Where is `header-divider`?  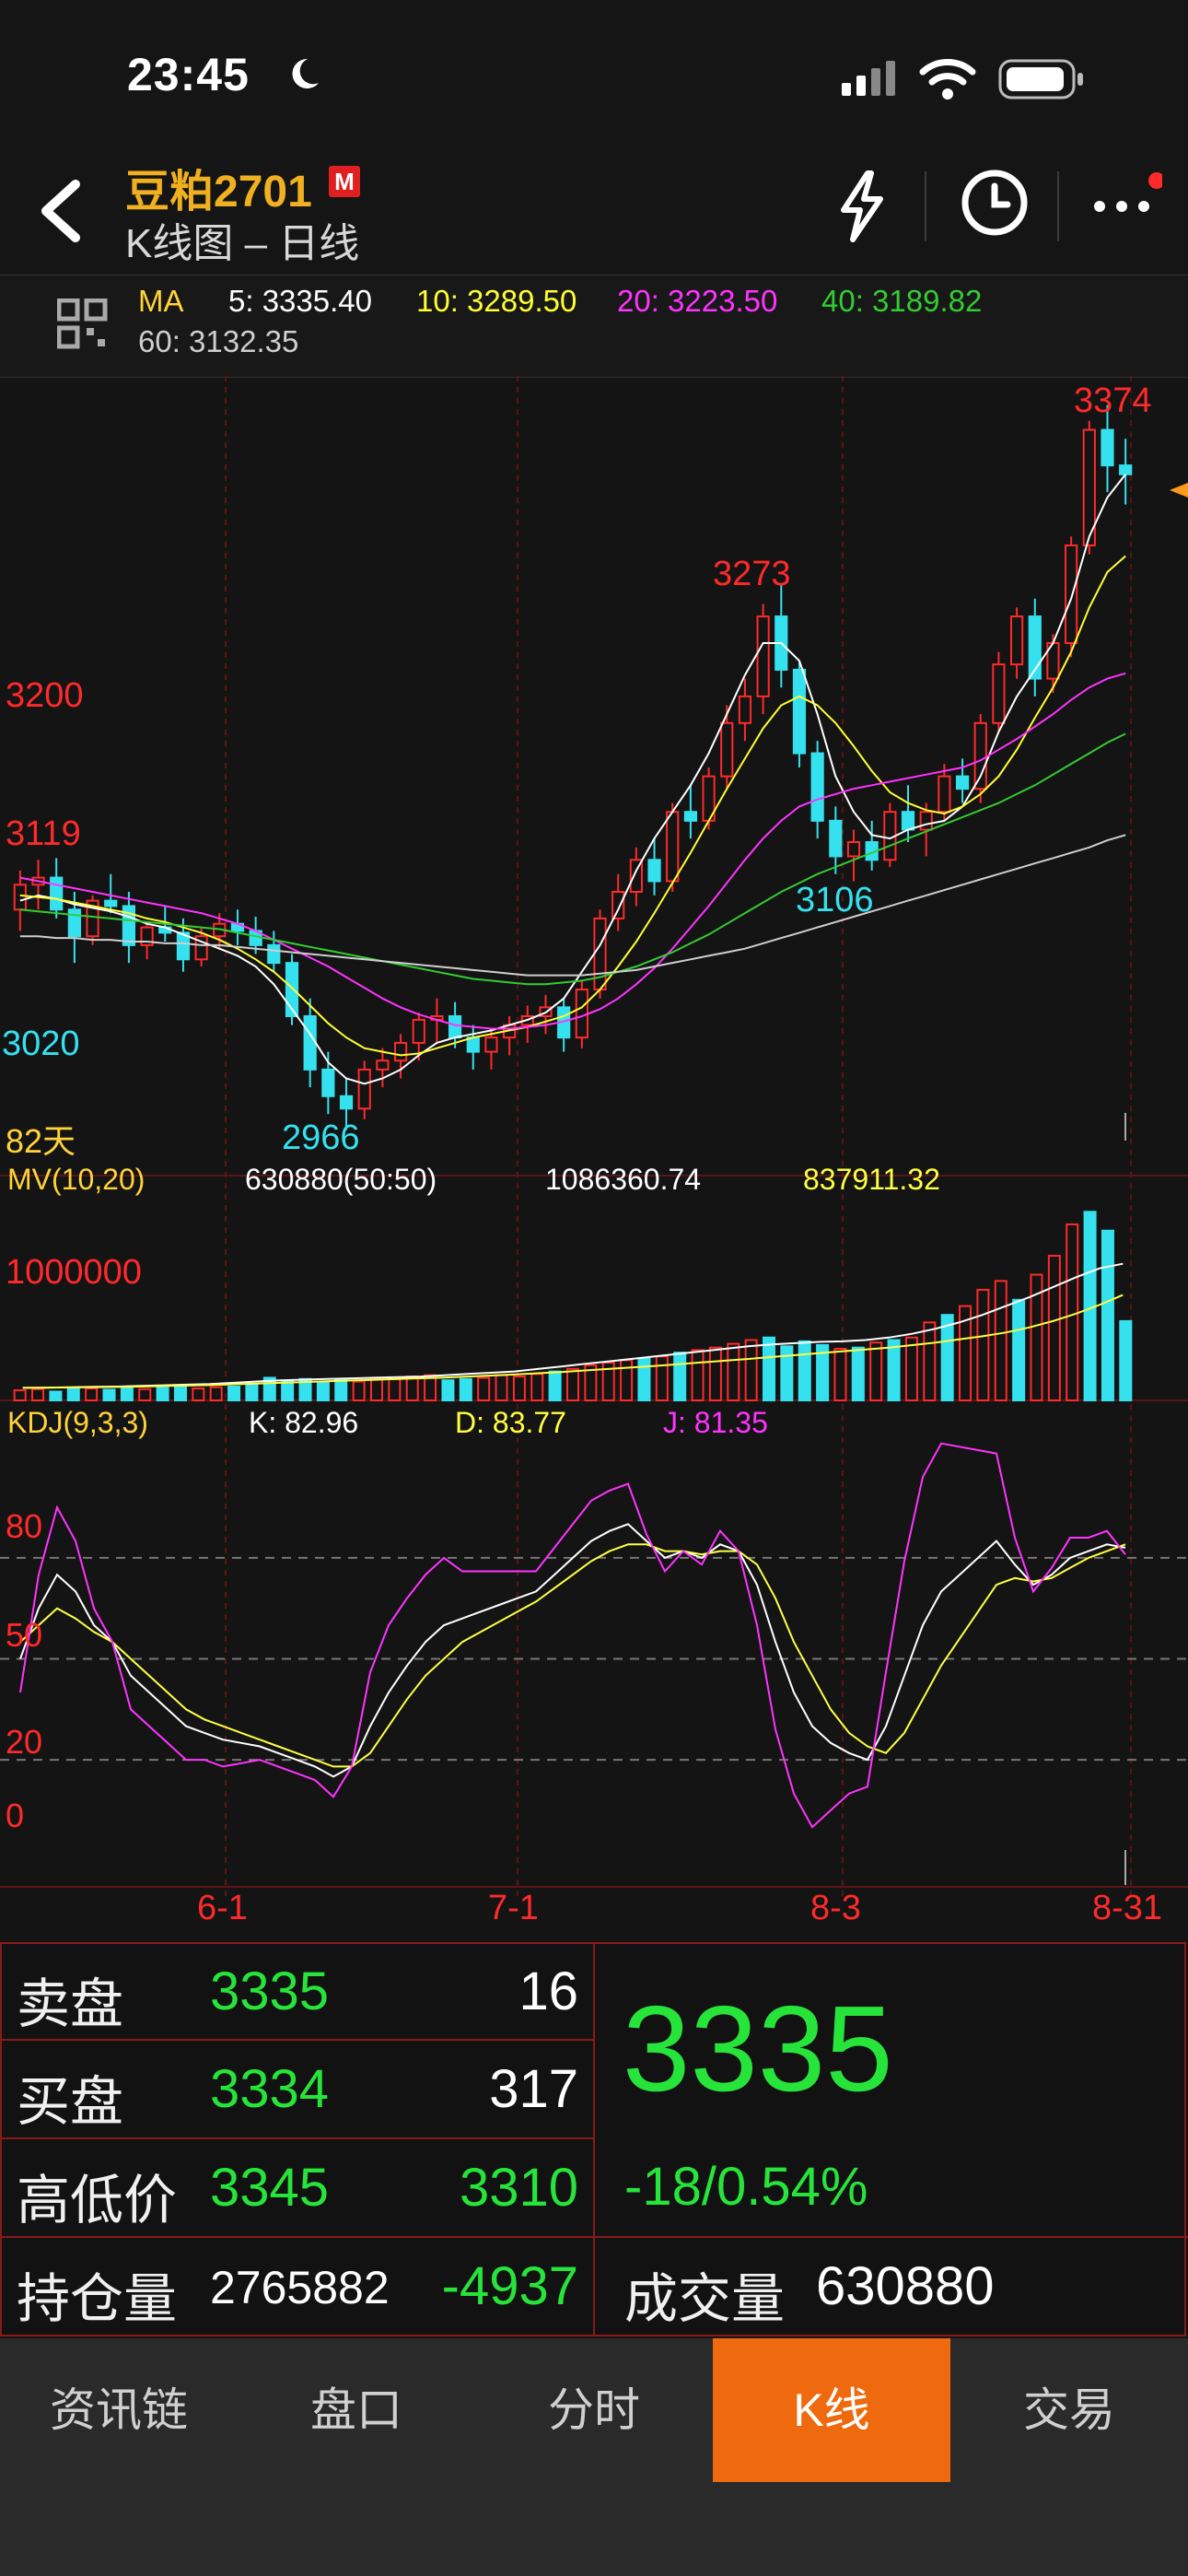 header-divider is located at coordinates (1058, 206).